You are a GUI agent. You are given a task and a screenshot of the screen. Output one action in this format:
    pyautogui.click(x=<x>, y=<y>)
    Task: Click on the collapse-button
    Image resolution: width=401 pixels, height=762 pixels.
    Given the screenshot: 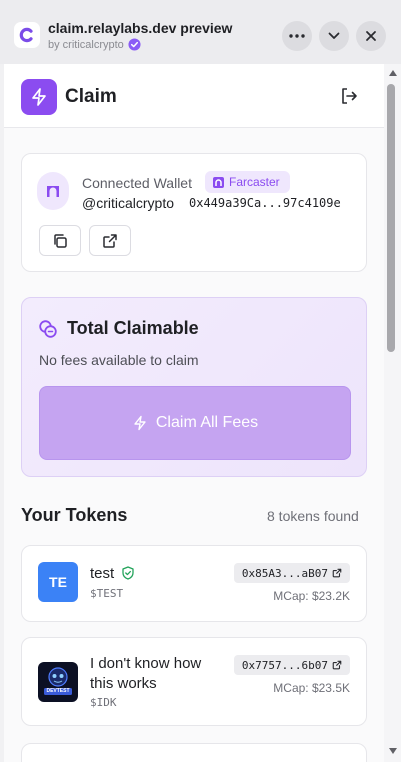 What is the action you would take?
    pyautogui.click(x=334, y=36)
    